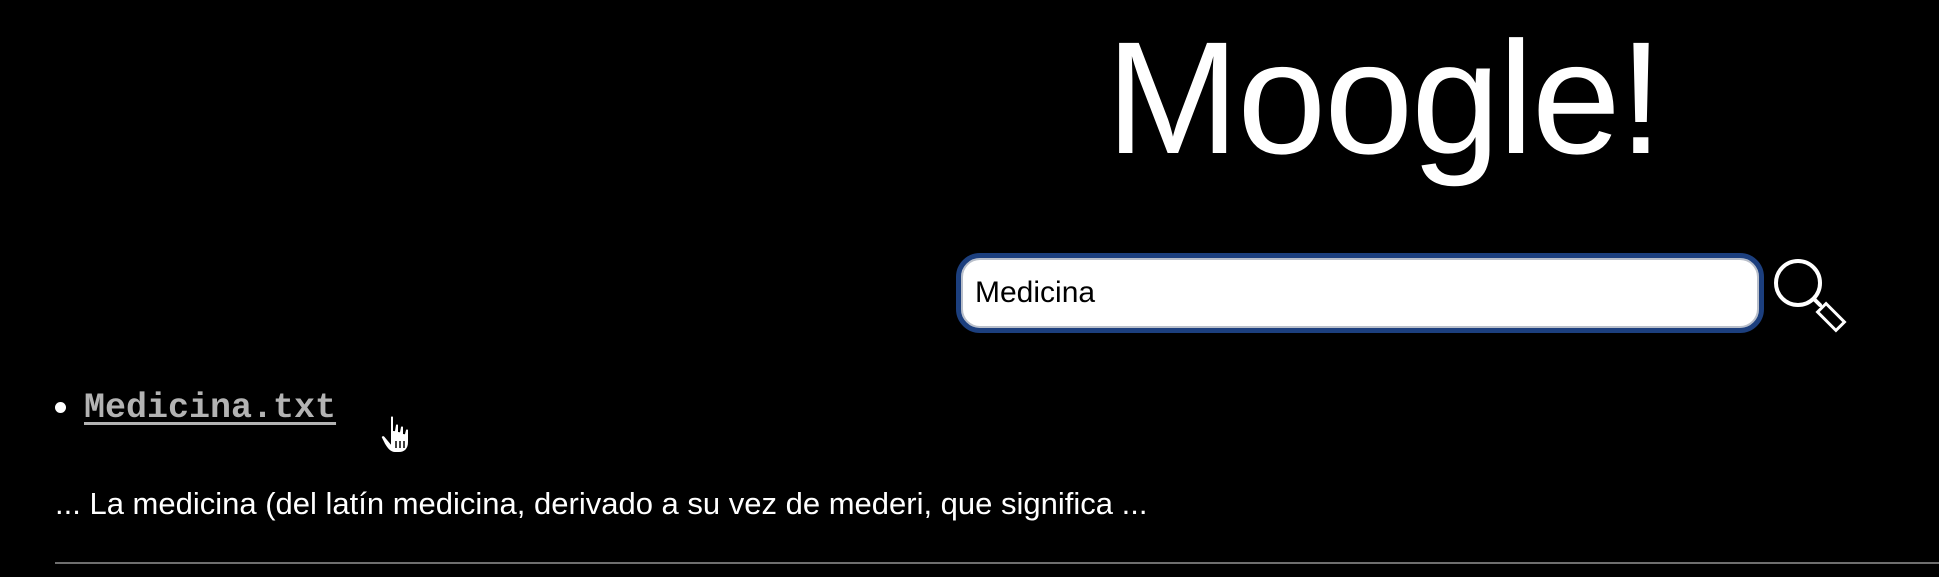 Image resolution: width=1939 pixels, height=577 pixels. What do you see at coordinates (1384, 97) in the screenshot?
I see `moogle-logo: Moogle!` at bounding box center [1384, 97].